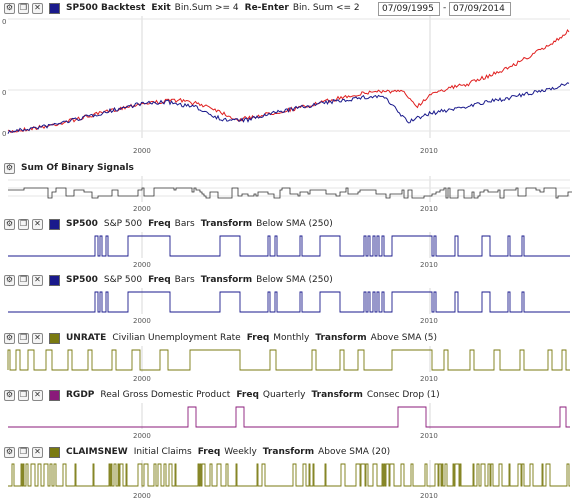 Image resolution: width=572 pixels, height=500 pixels. What do you see at coordinates (206, 8) in the screenshot?
I see `exit-rule: Bin.Sum >= 4` at bounding box center [206, 8].